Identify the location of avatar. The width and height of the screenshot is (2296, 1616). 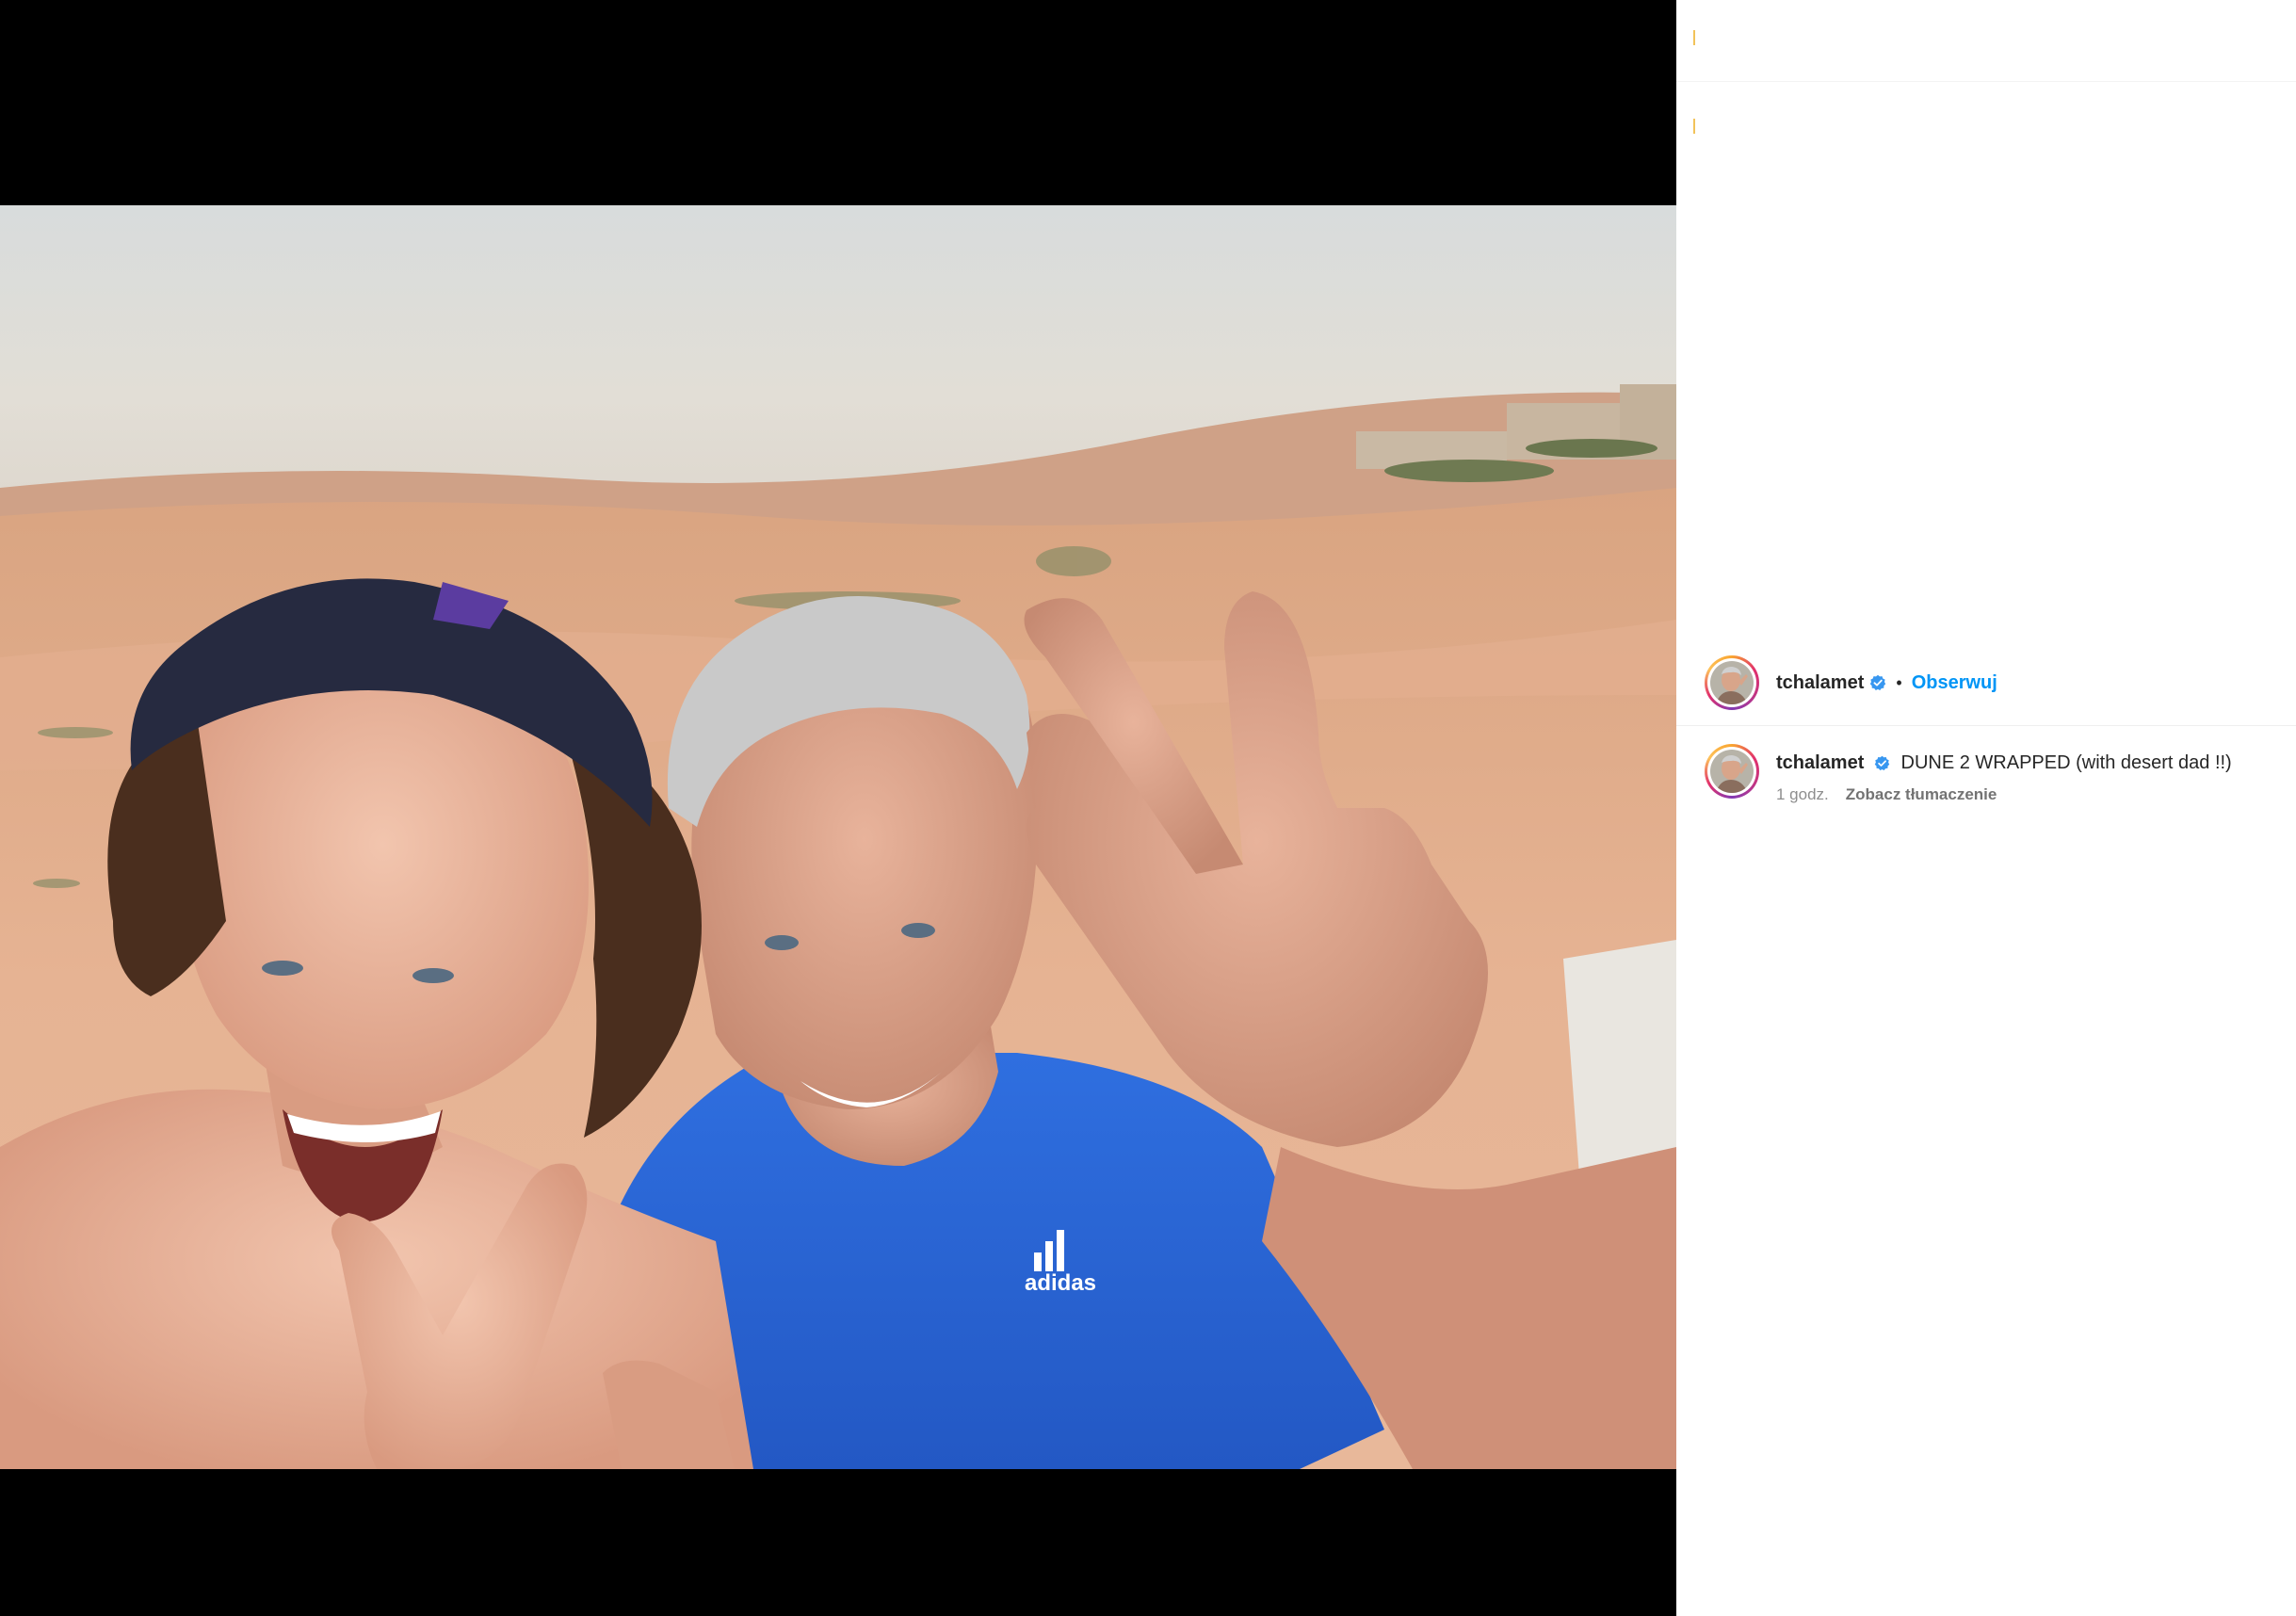
(1732, 682).